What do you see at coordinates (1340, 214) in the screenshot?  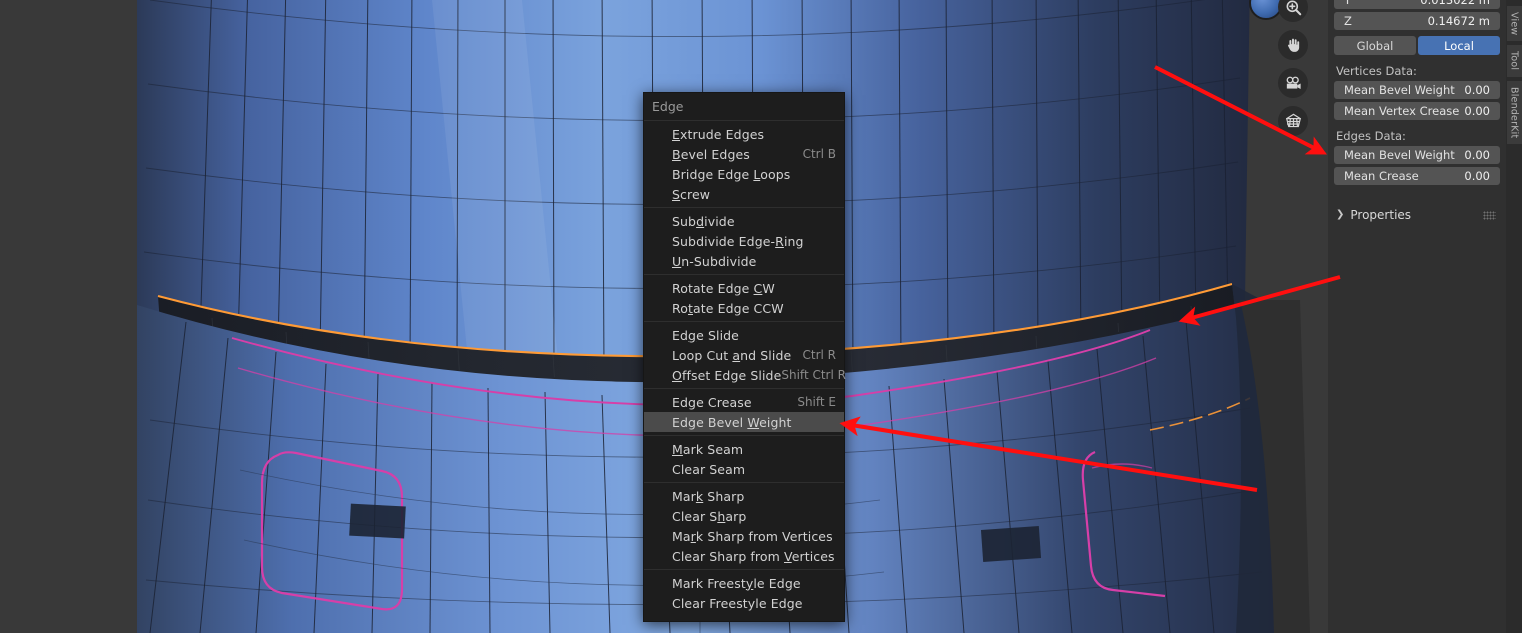 I see `chevron-right-icon: ❯` at bounding box center [1340, 214].